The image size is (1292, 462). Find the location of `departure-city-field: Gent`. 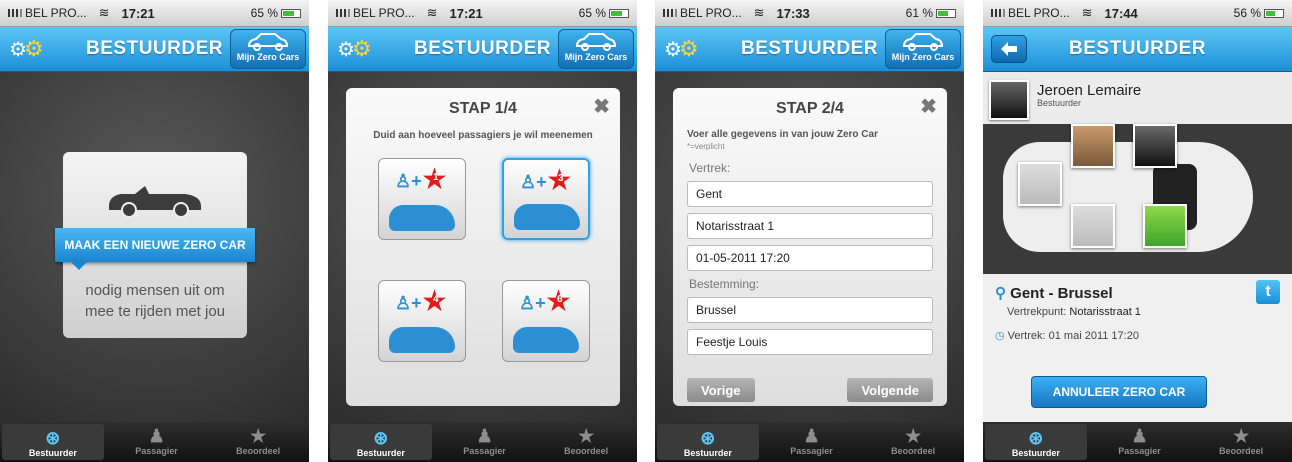

departure-city-field: Gent is located at coordinates (810, 194).